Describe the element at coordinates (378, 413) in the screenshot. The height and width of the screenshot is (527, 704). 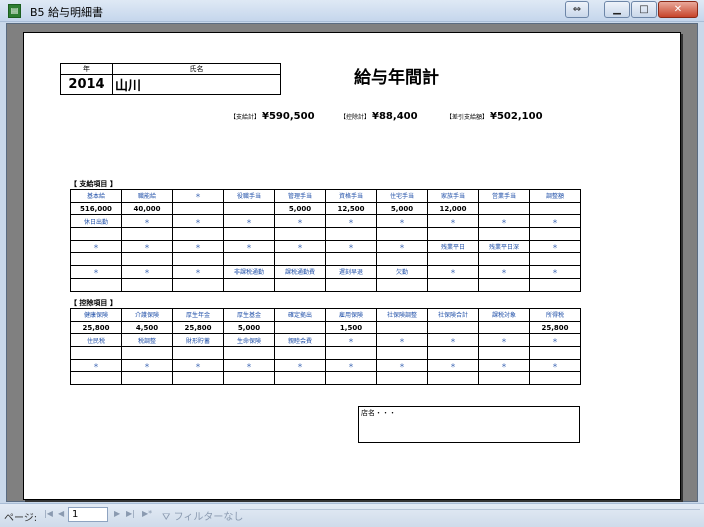
I see `store-label: 店名・・・` at that location.